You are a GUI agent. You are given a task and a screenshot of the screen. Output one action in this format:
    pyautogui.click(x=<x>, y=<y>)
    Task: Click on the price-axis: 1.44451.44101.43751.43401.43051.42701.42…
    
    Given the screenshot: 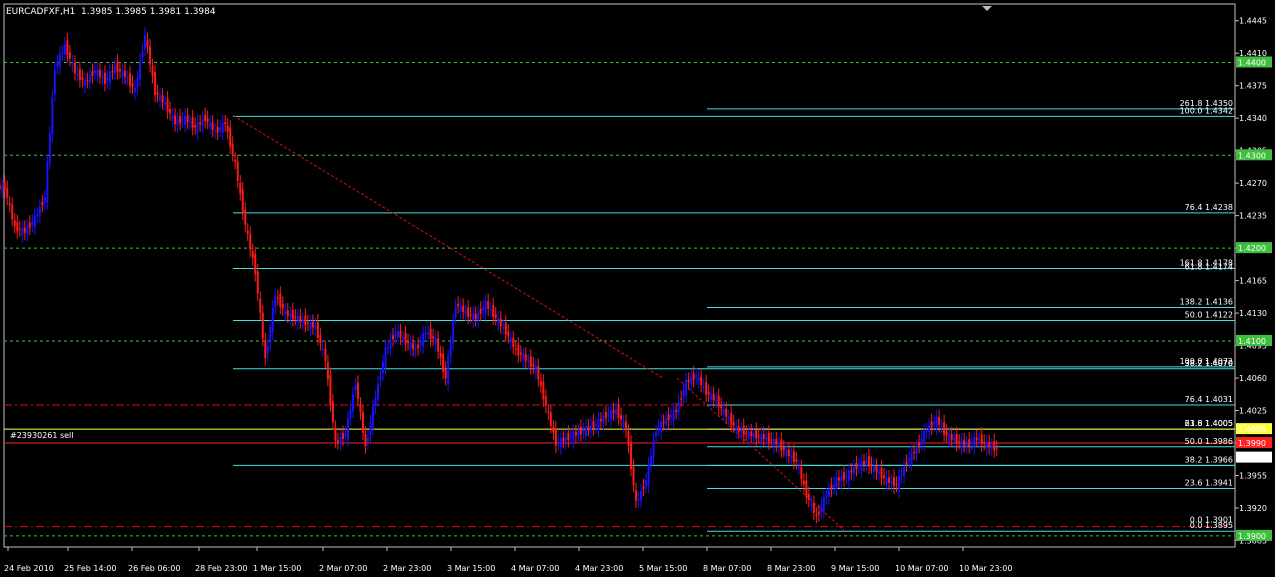 What is the action you would take?
    pyautogui.click(x=1251, y=281)
    